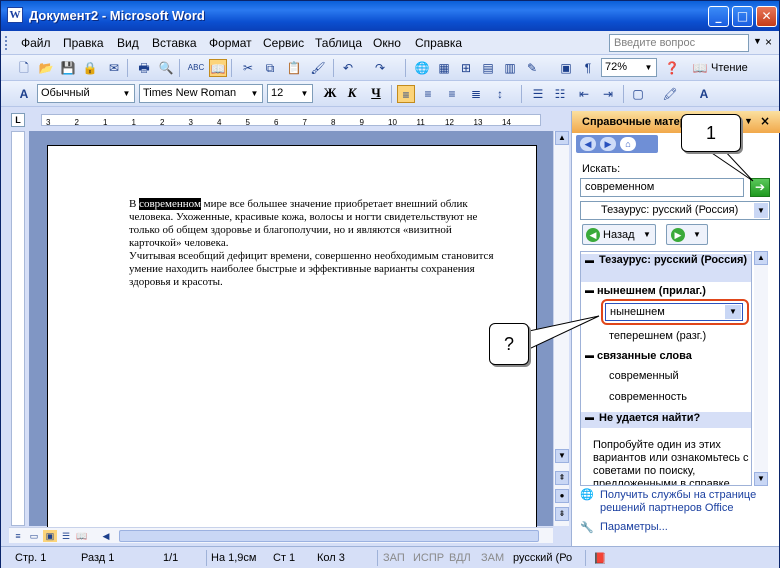  I want to click on callout-1: 1, so click(711, 133).